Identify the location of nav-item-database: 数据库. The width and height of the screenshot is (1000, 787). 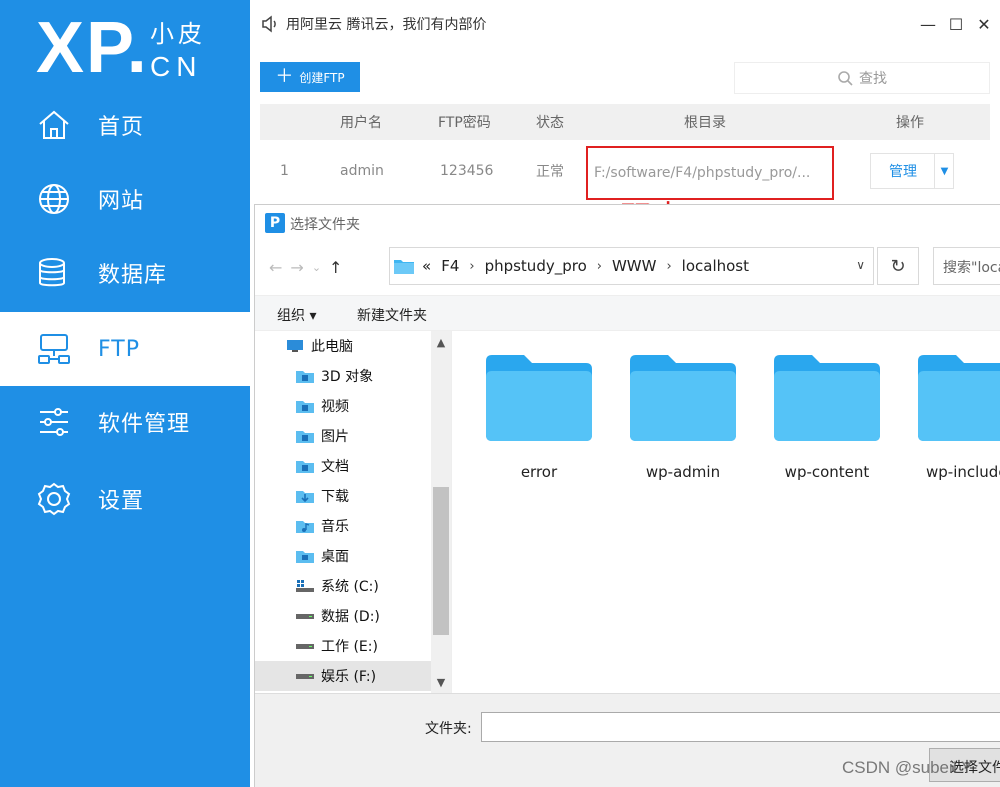
(125, 273).